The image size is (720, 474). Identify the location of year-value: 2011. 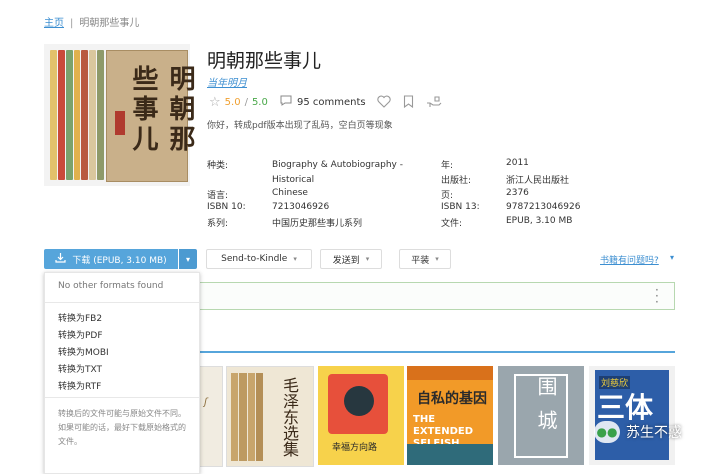
(517, 163).